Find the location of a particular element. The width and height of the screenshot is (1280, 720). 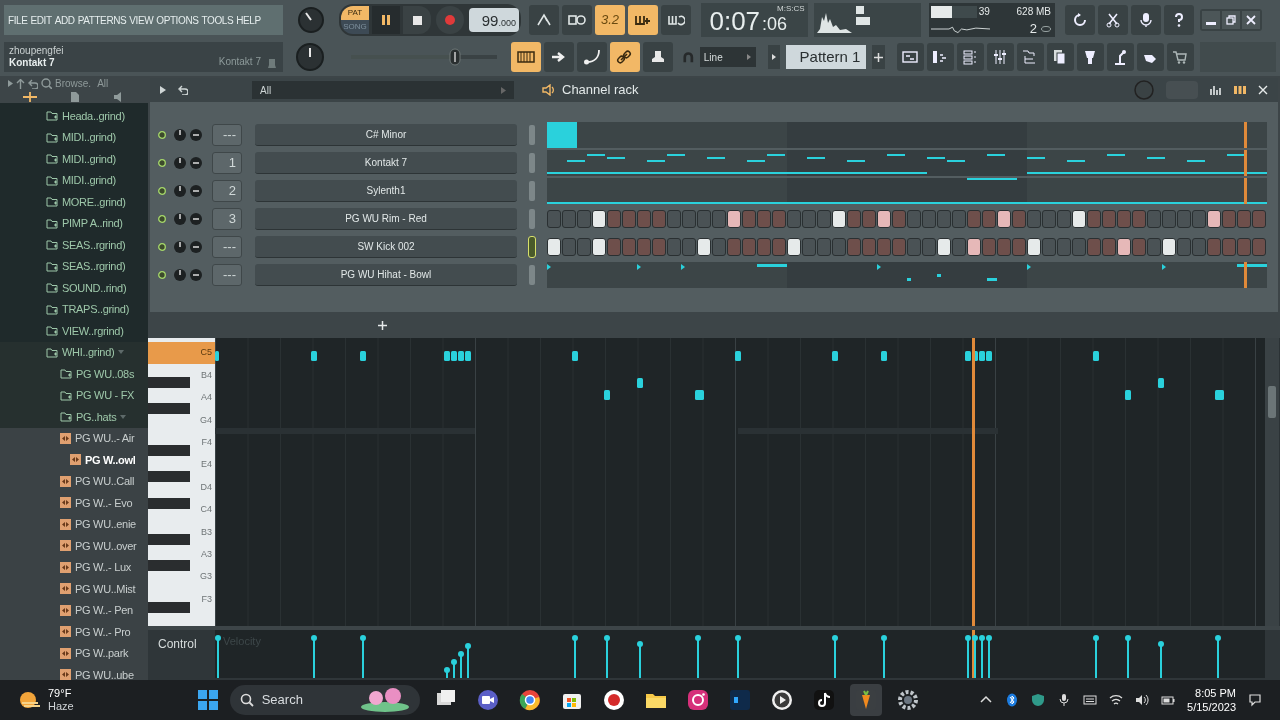

key-label: B3 is located at coordinates (206, 532).